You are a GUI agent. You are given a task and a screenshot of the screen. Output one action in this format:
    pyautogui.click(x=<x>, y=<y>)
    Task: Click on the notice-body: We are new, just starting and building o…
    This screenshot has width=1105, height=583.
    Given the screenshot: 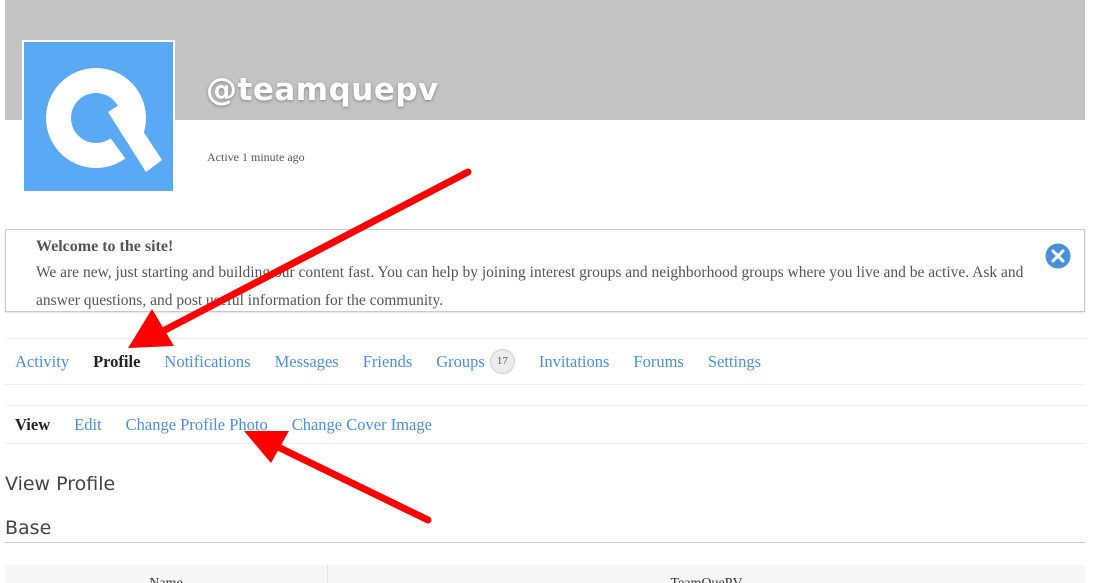 What is the action you would take?
    pyautogui.click(x=530, y=286)
    